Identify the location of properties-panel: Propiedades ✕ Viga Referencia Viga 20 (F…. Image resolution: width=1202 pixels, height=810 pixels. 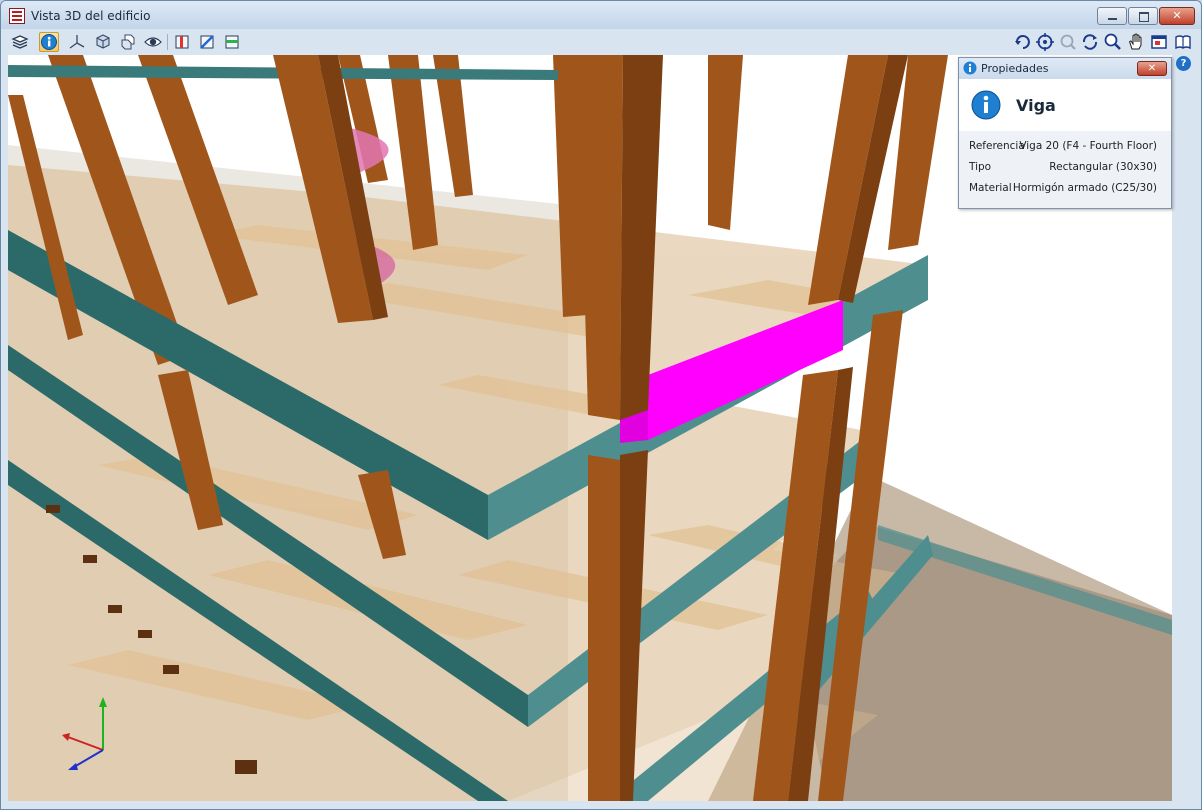
(1065, 133).